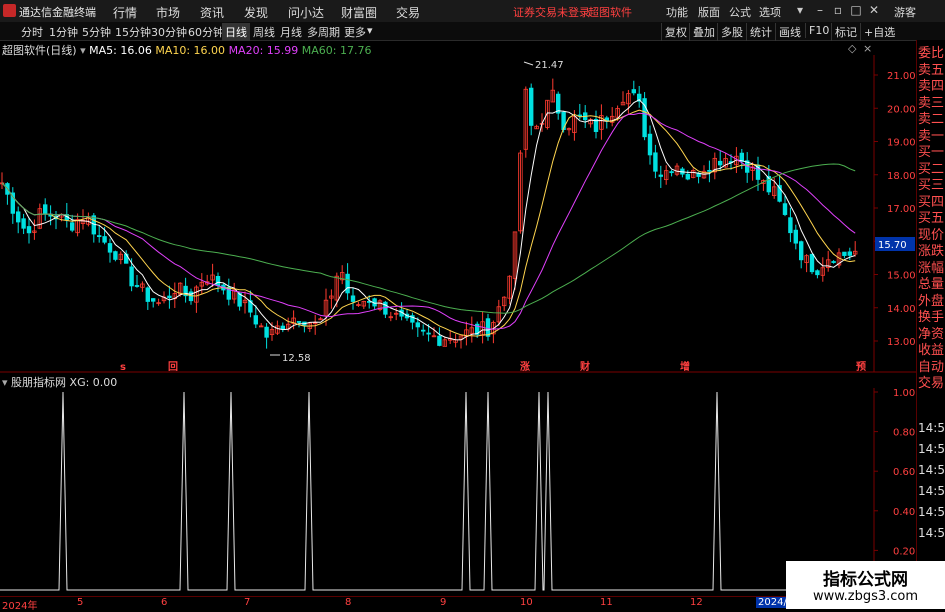 The height and width of the screenshot is (612, 945). What do you see at coordinates (5, 382) in the screenshot?
I see `indicator-toggle-icon: ▾` at bounding box center [5, 382].